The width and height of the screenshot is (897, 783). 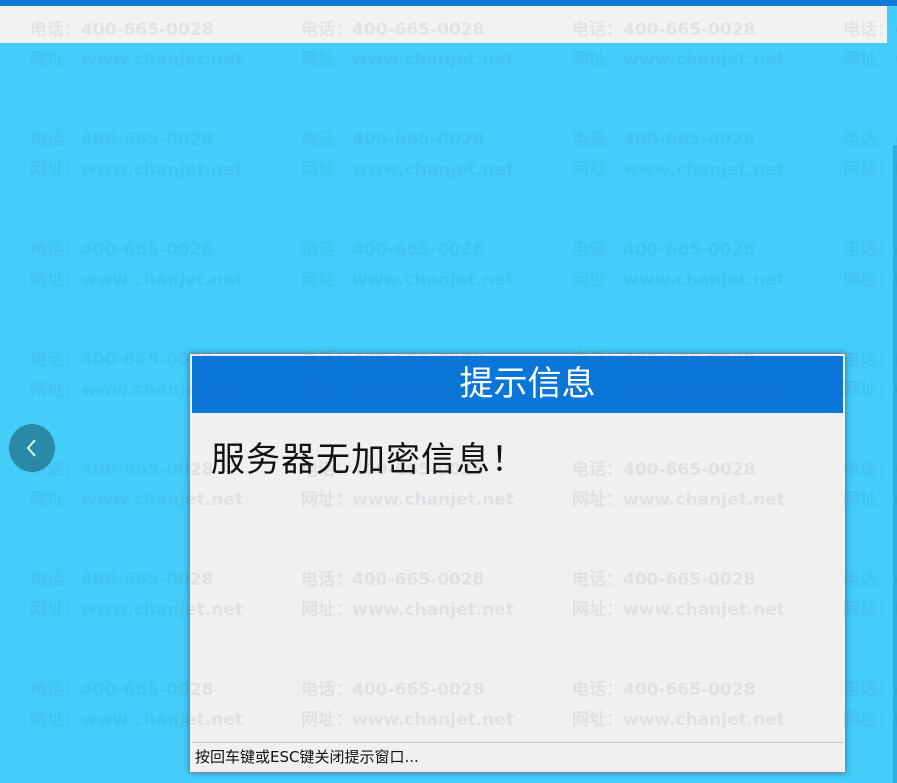 What do you see at coordinates (368, 460) in the screenshot?
I see `dialog-message: 服务器无加密信息！` at bounding box center [368, 460].